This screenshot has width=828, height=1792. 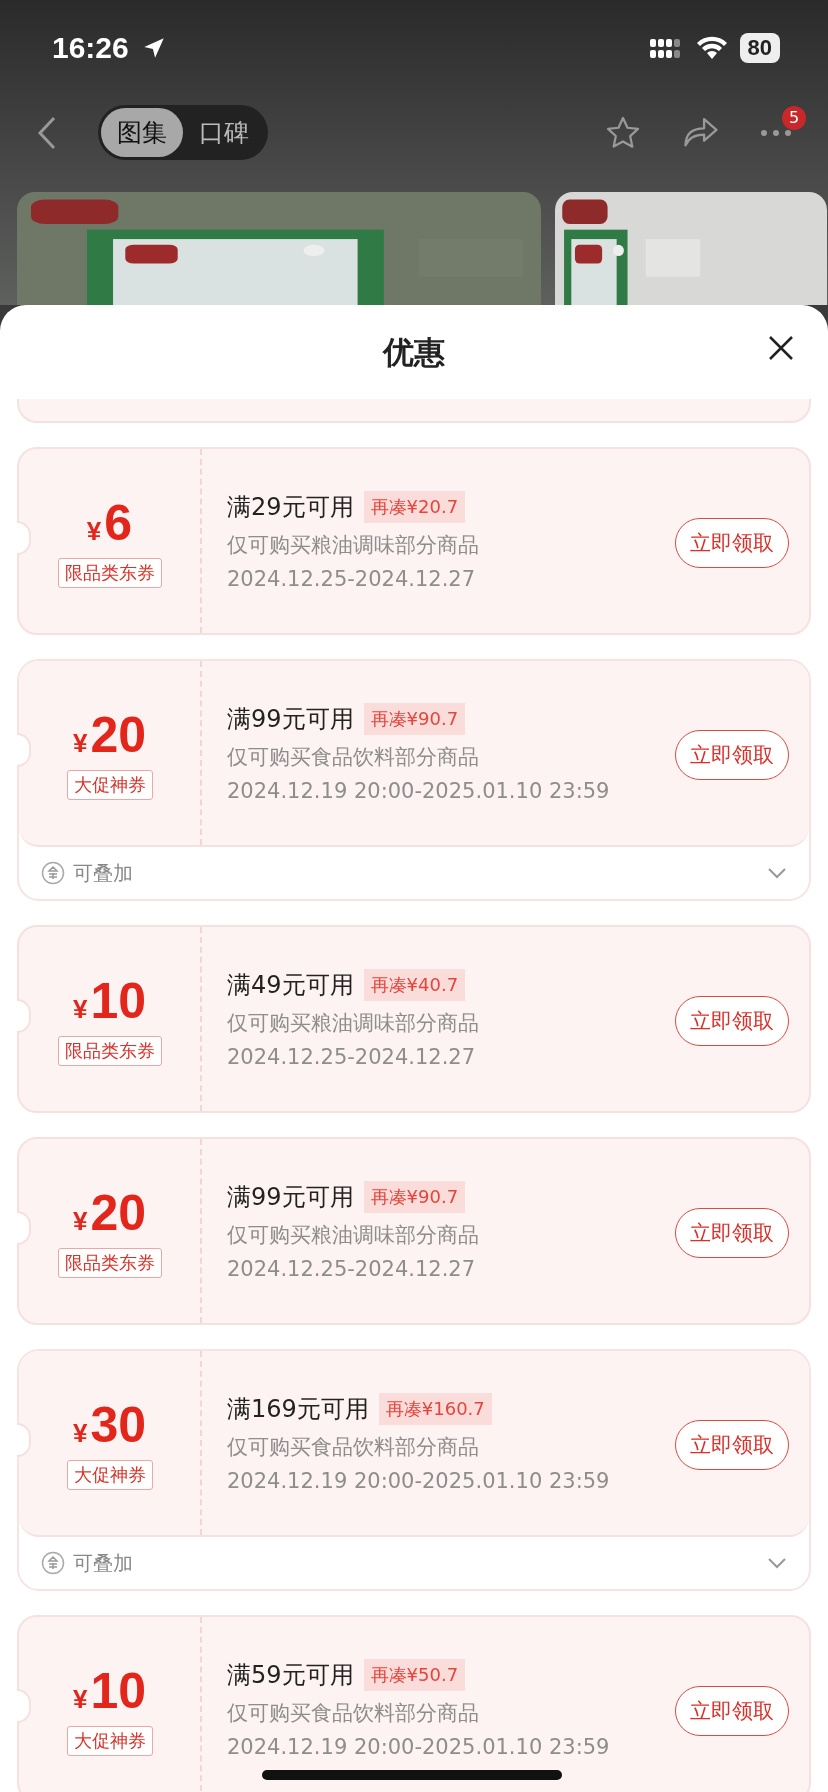 What do you see at coordinates (90, 47) in the screenshot?
I see `status-time: 16:26` at bounding box center [90, 47].